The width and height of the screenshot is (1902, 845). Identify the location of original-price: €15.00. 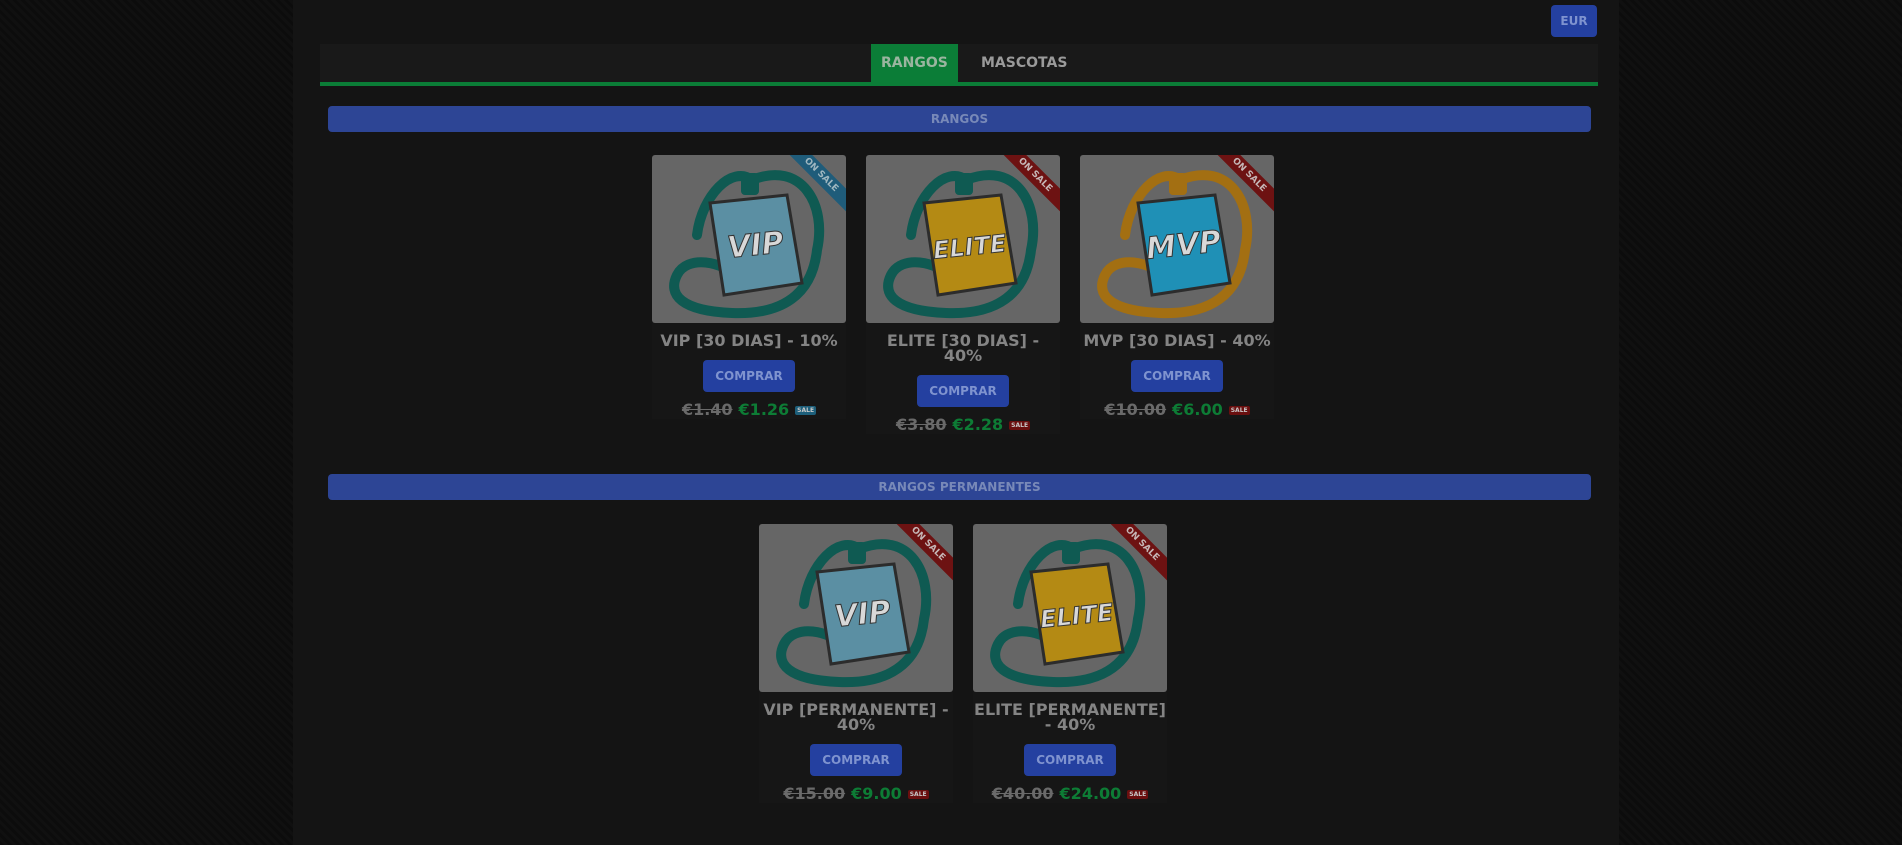
(814, 793).